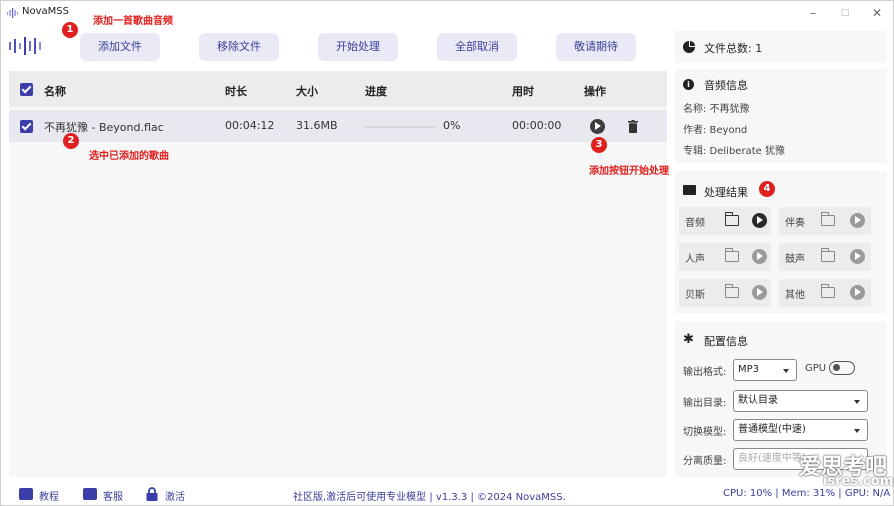 The image size is (894, 506). What do you see at coordinates (633, 126) in the screenshot?
I see `trash-icon` at bounding box center [633, 126].